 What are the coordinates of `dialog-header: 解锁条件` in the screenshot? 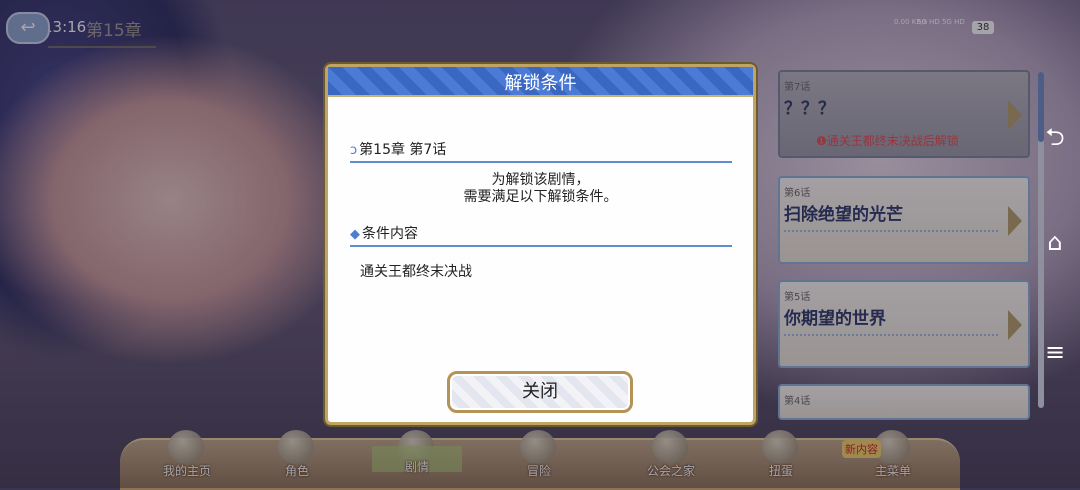 It's located at (540, 82).